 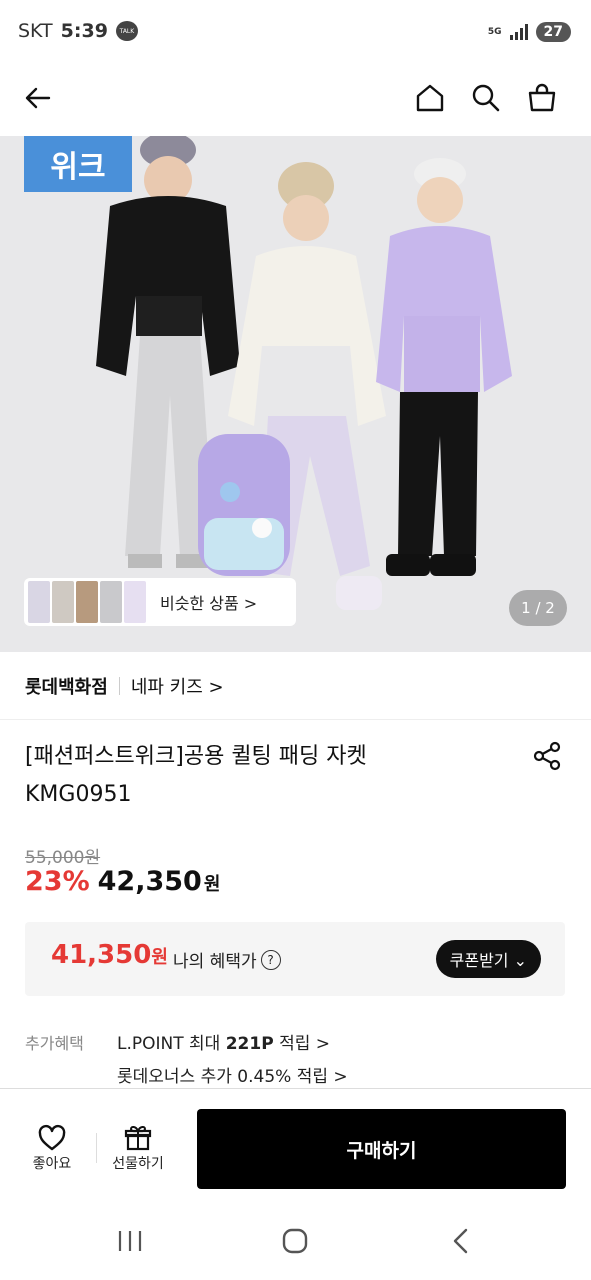 I want to click on brand-link: 네파 키즈 >, so click(x=177, y=686).